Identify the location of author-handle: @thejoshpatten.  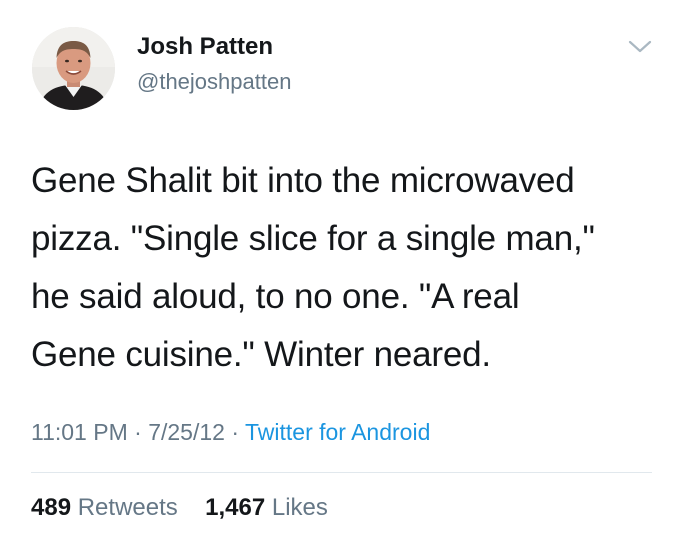
(214, 82).